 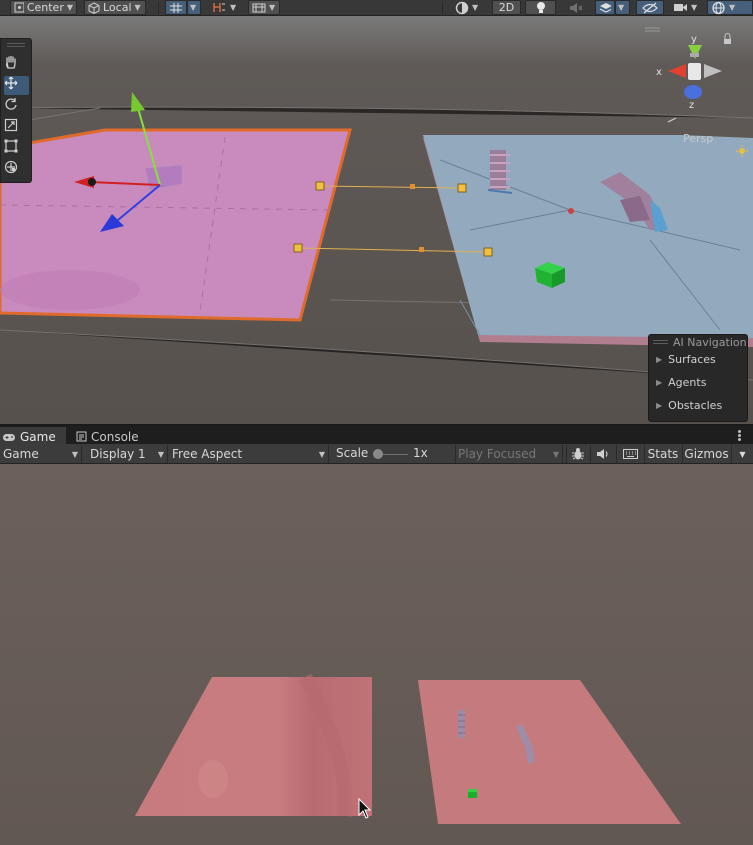 I want to click on gizmos-button: Gizmos, so click(x=706, y=454).